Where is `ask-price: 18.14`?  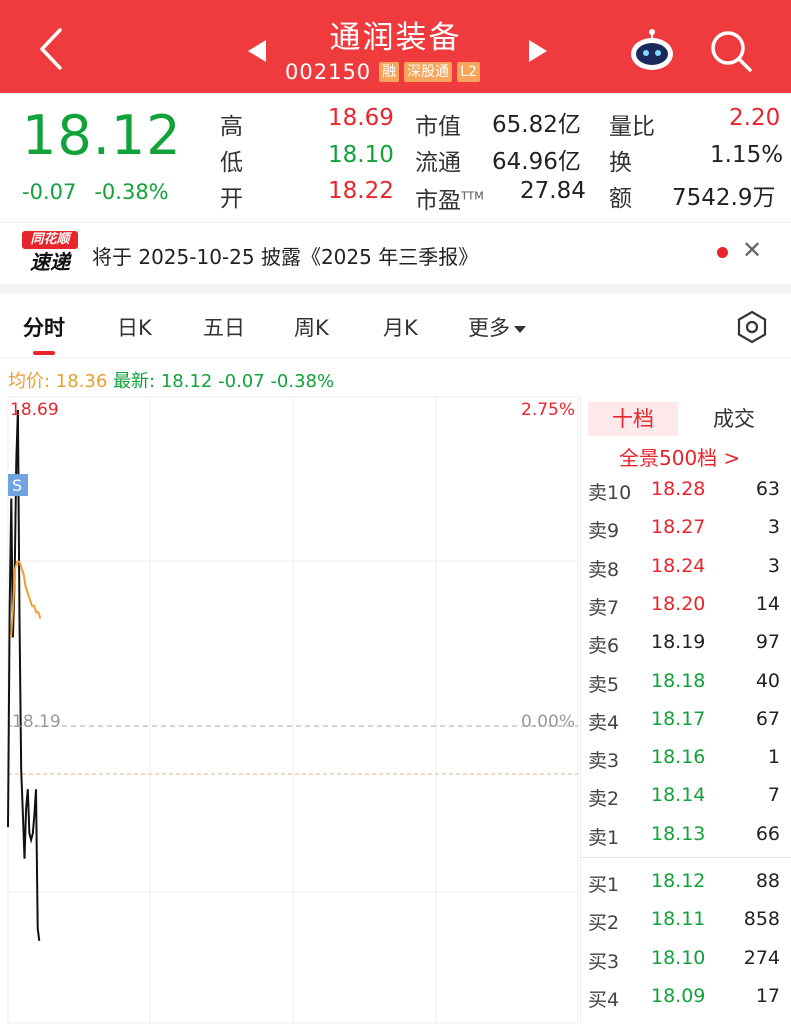
ask-price: 18.14 is located at coordinates (678, 795).